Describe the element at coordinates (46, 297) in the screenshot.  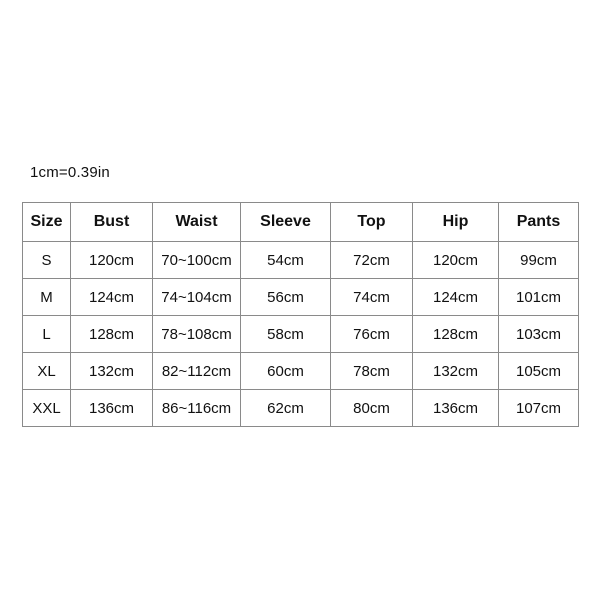
I see `cell-size: M` at that location.